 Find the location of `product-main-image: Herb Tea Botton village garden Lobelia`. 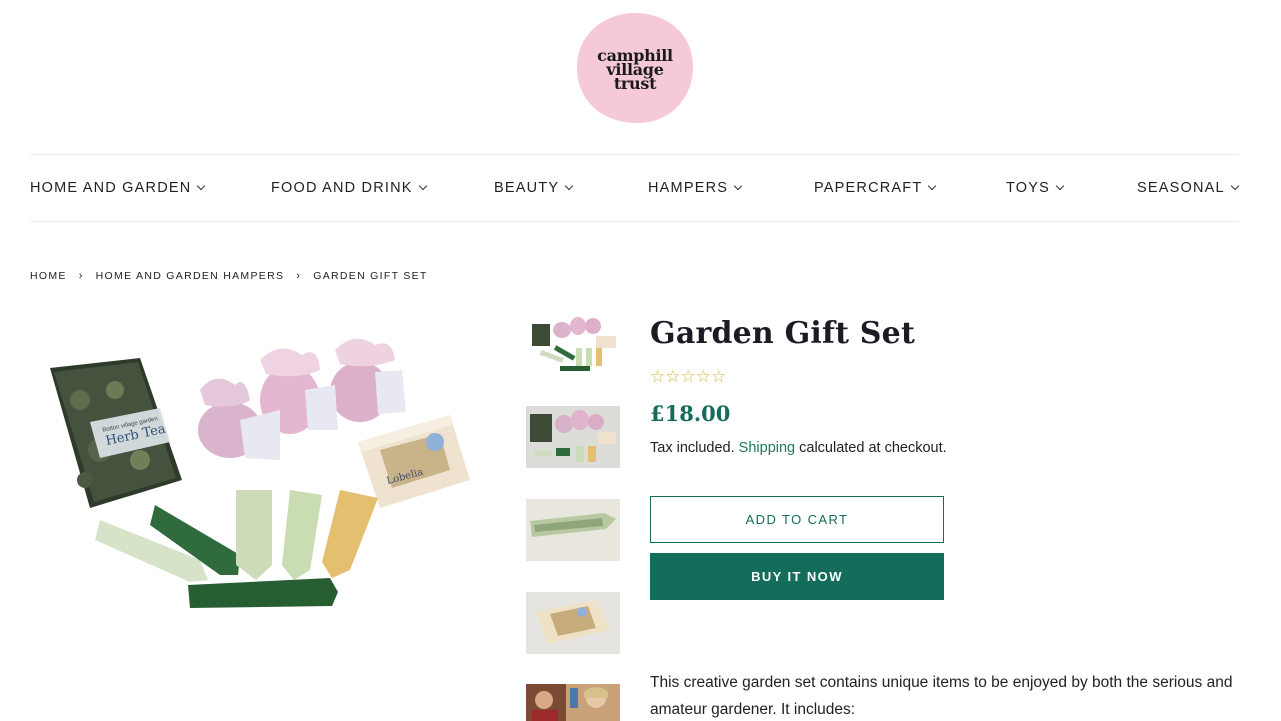

product-main-image: Herb Tea Botton village garden Lobelia is located at coordinates (260, 475).